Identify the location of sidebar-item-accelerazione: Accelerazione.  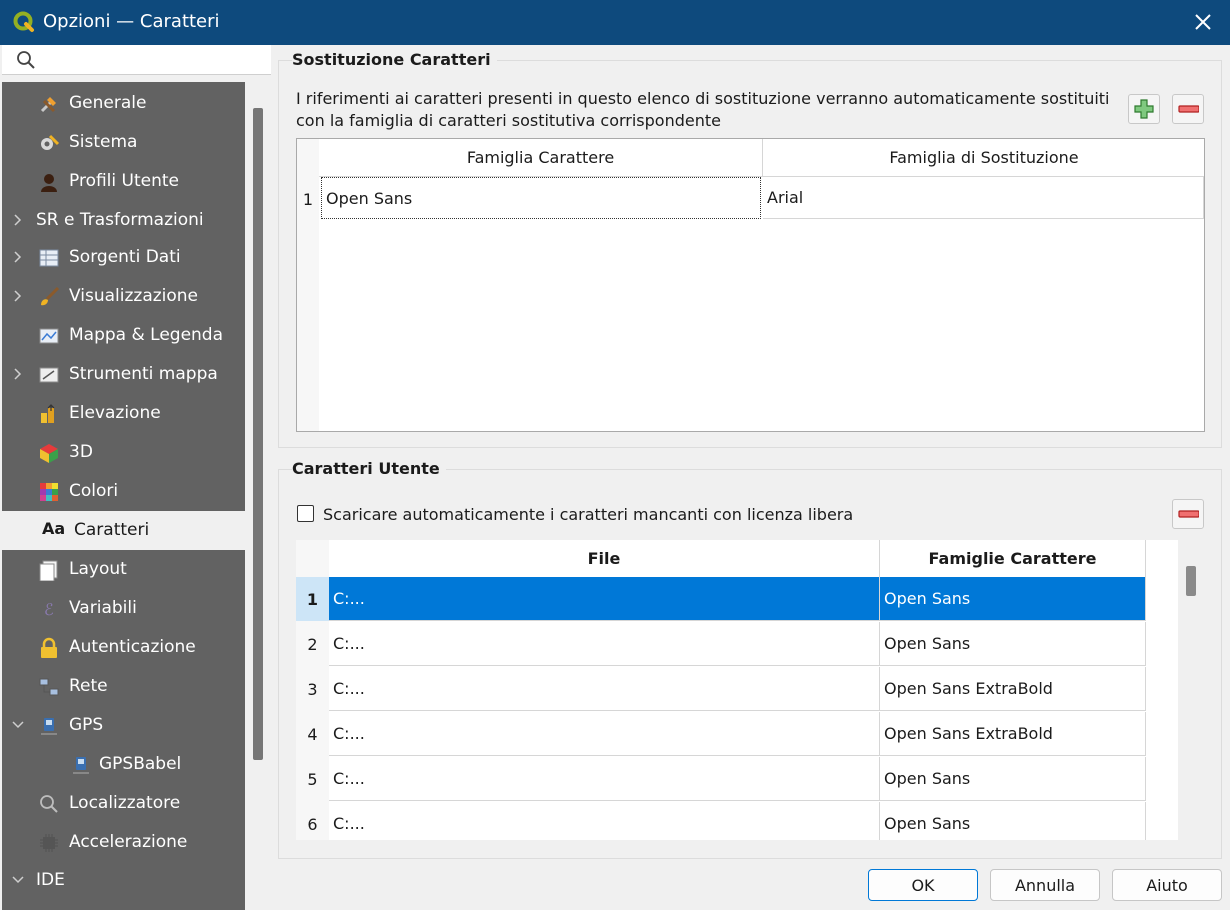
(123, 842).